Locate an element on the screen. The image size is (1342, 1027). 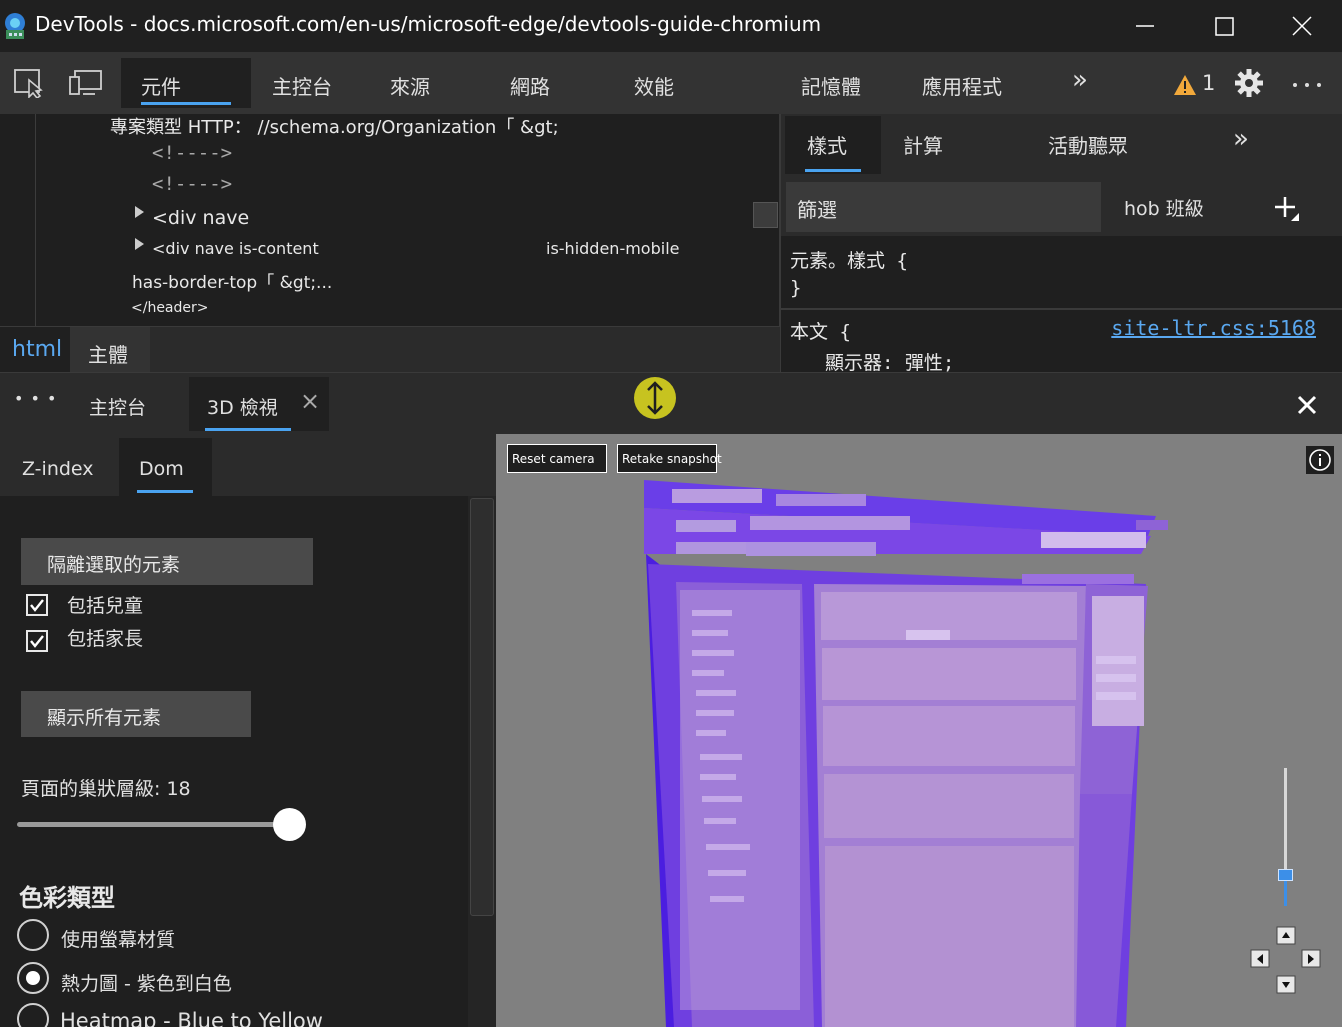
resize-vertical-icon is located at coordinates (655, 398).